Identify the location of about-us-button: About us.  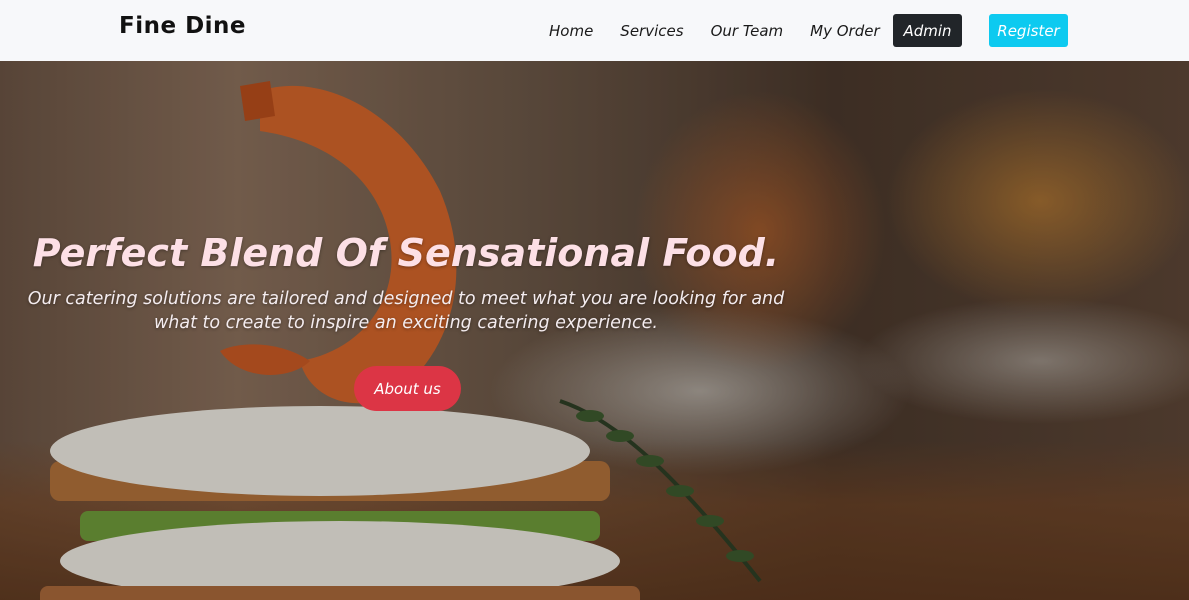
(407, 388).